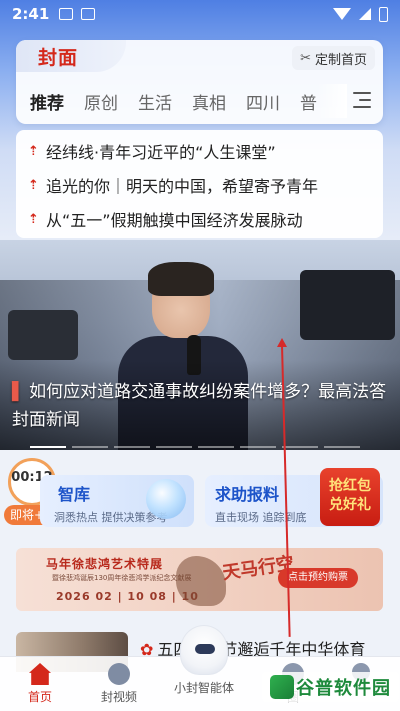  I want to click on wifi-icon, so click(342, 14).